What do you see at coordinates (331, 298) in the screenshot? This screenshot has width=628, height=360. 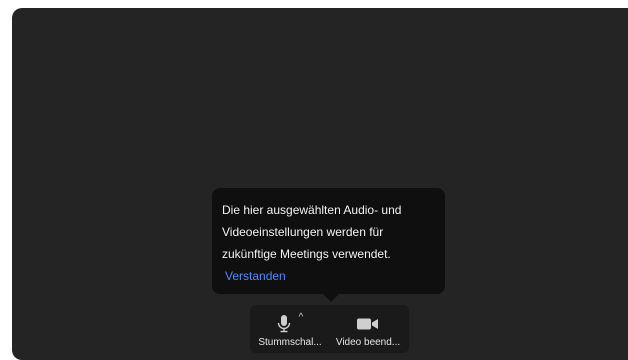 I see `tooltip-arrow` at bounding box center [331, 298].